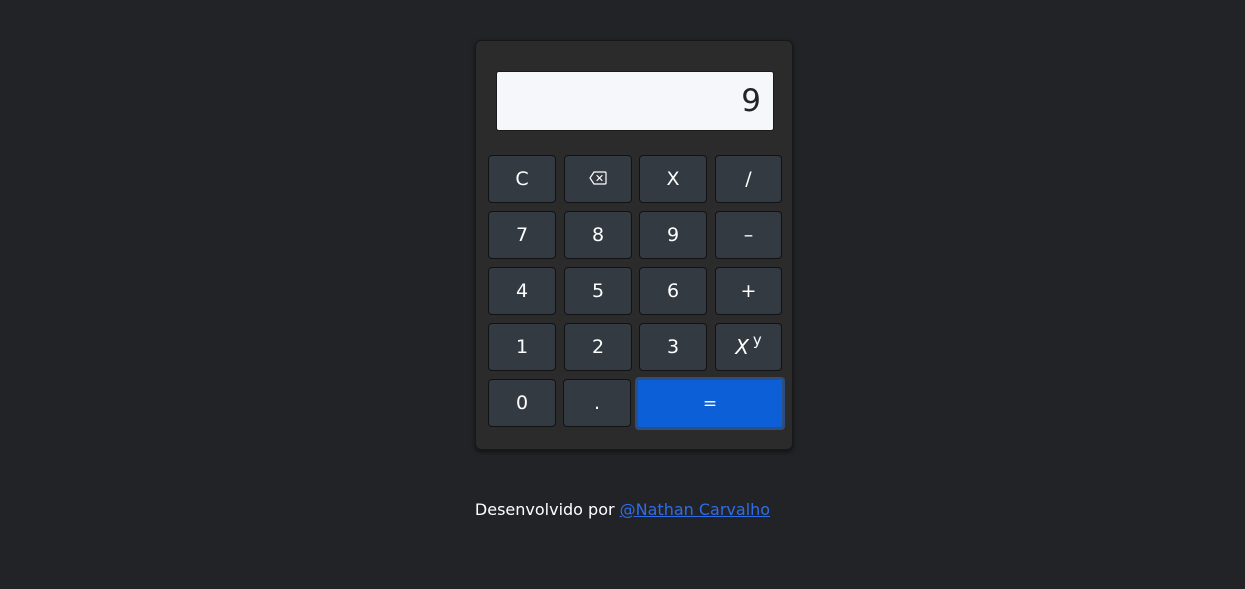 The image size is (1245, 589). Describe the element at coordinates (742, 347) in the screenshot. I see `power-base-label: X` at that location.